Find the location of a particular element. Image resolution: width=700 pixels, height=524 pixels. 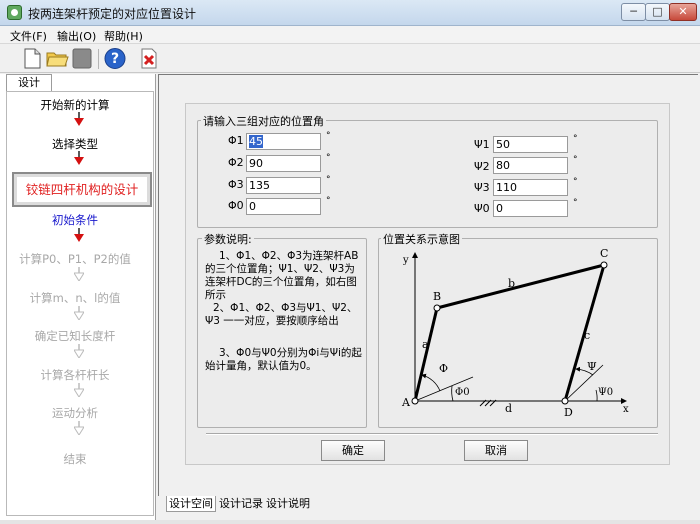

cancel-button: 取消 is located at coordinates (496, 450).